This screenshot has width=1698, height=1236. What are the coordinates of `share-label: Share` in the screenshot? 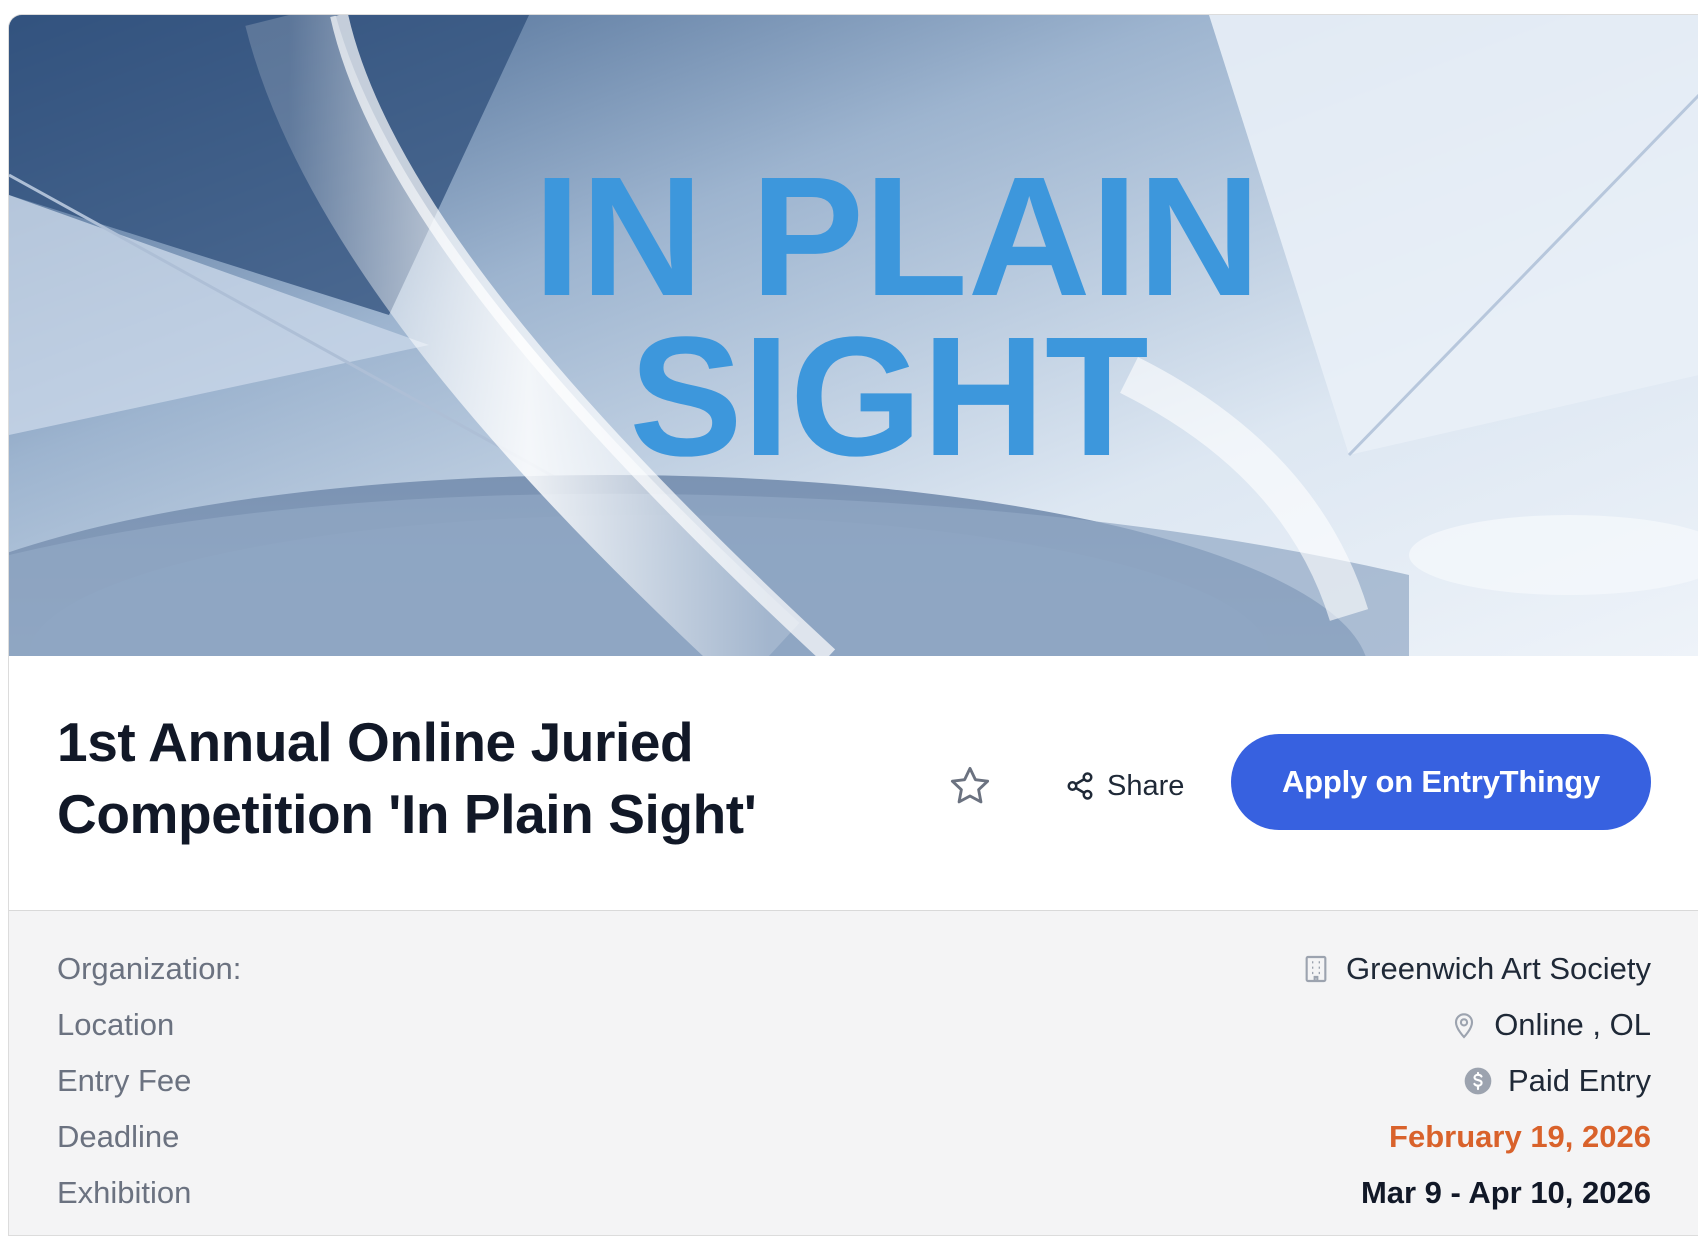 It's located at (1146, 785).